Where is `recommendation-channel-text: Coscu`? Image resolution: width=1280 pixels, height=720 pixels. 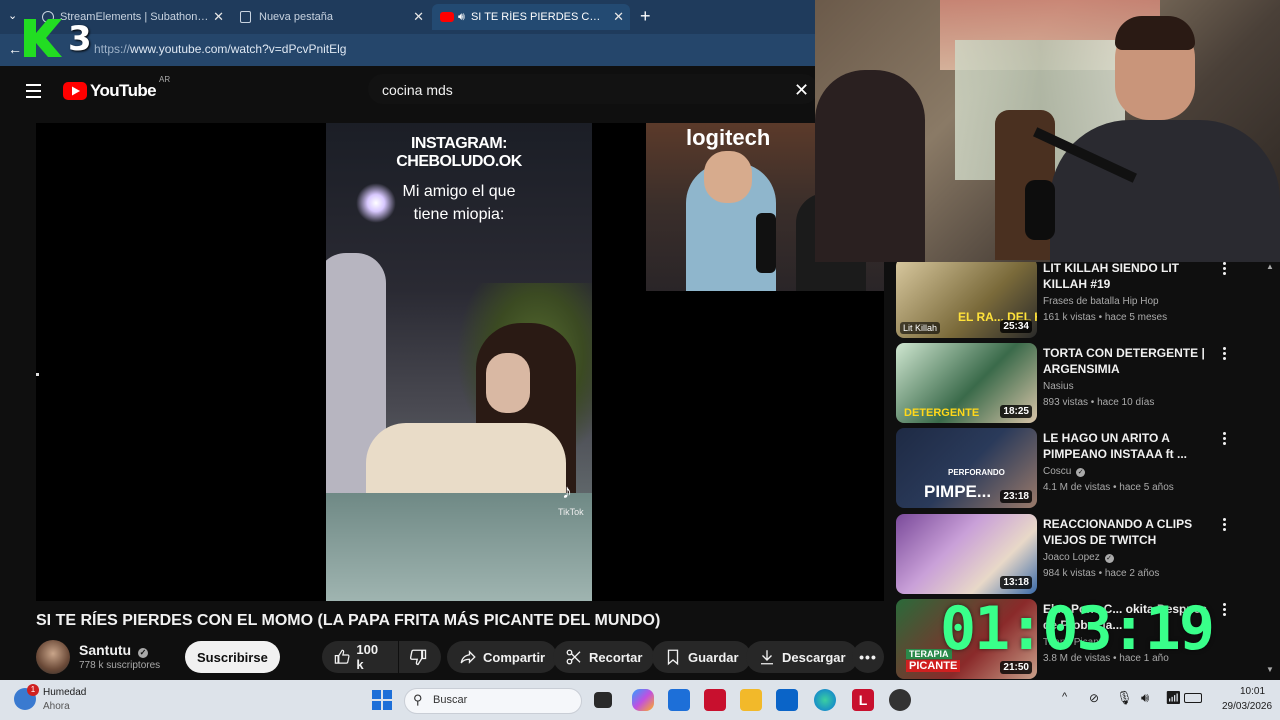 recommendation-channel-text: Coscu is located at coordinates (1057, 471).